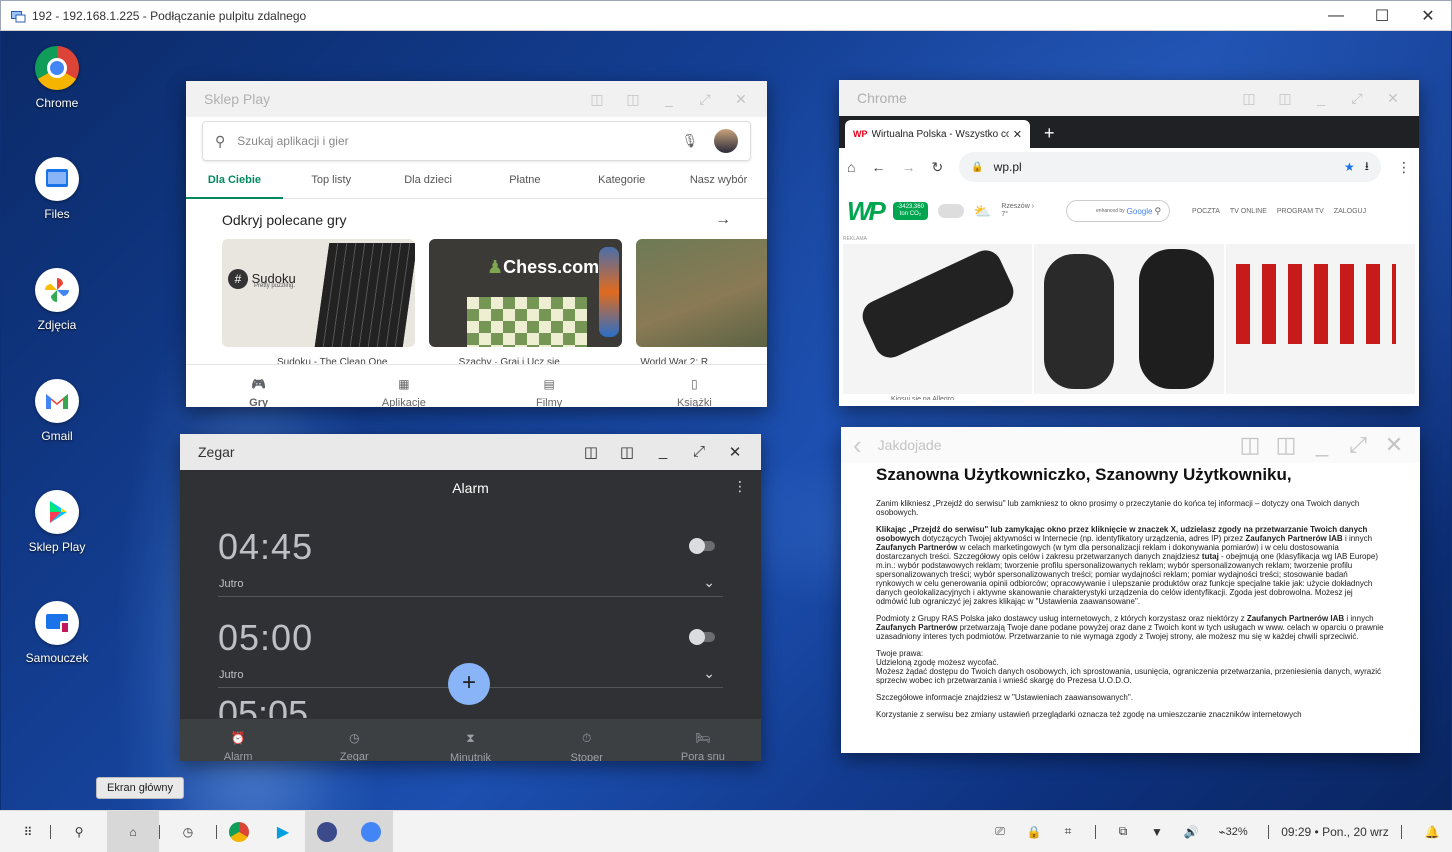 The height and width of the screenshot is (852, 1452). Describe the element at coordinates (1349, 167) in the screenshot. I see `star-icon: ★` at that location.